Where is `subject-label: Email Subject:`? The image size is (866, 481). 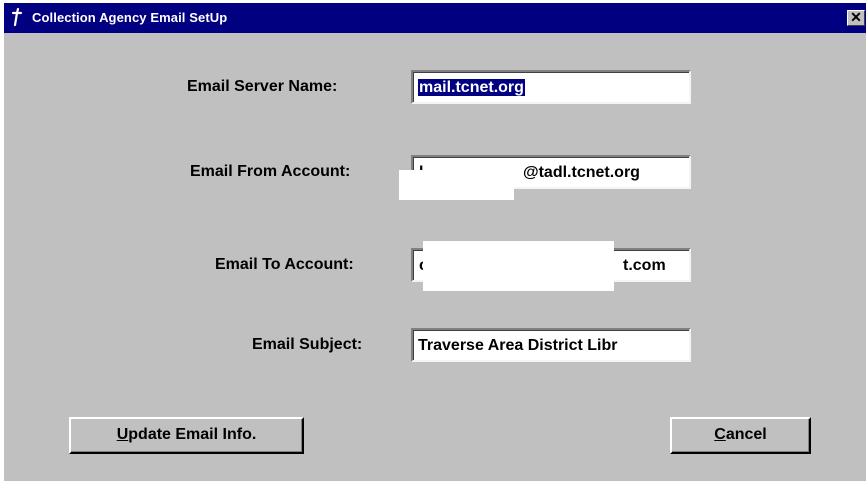
subject-label: Email Subject: is located at coordinates (307, 344).